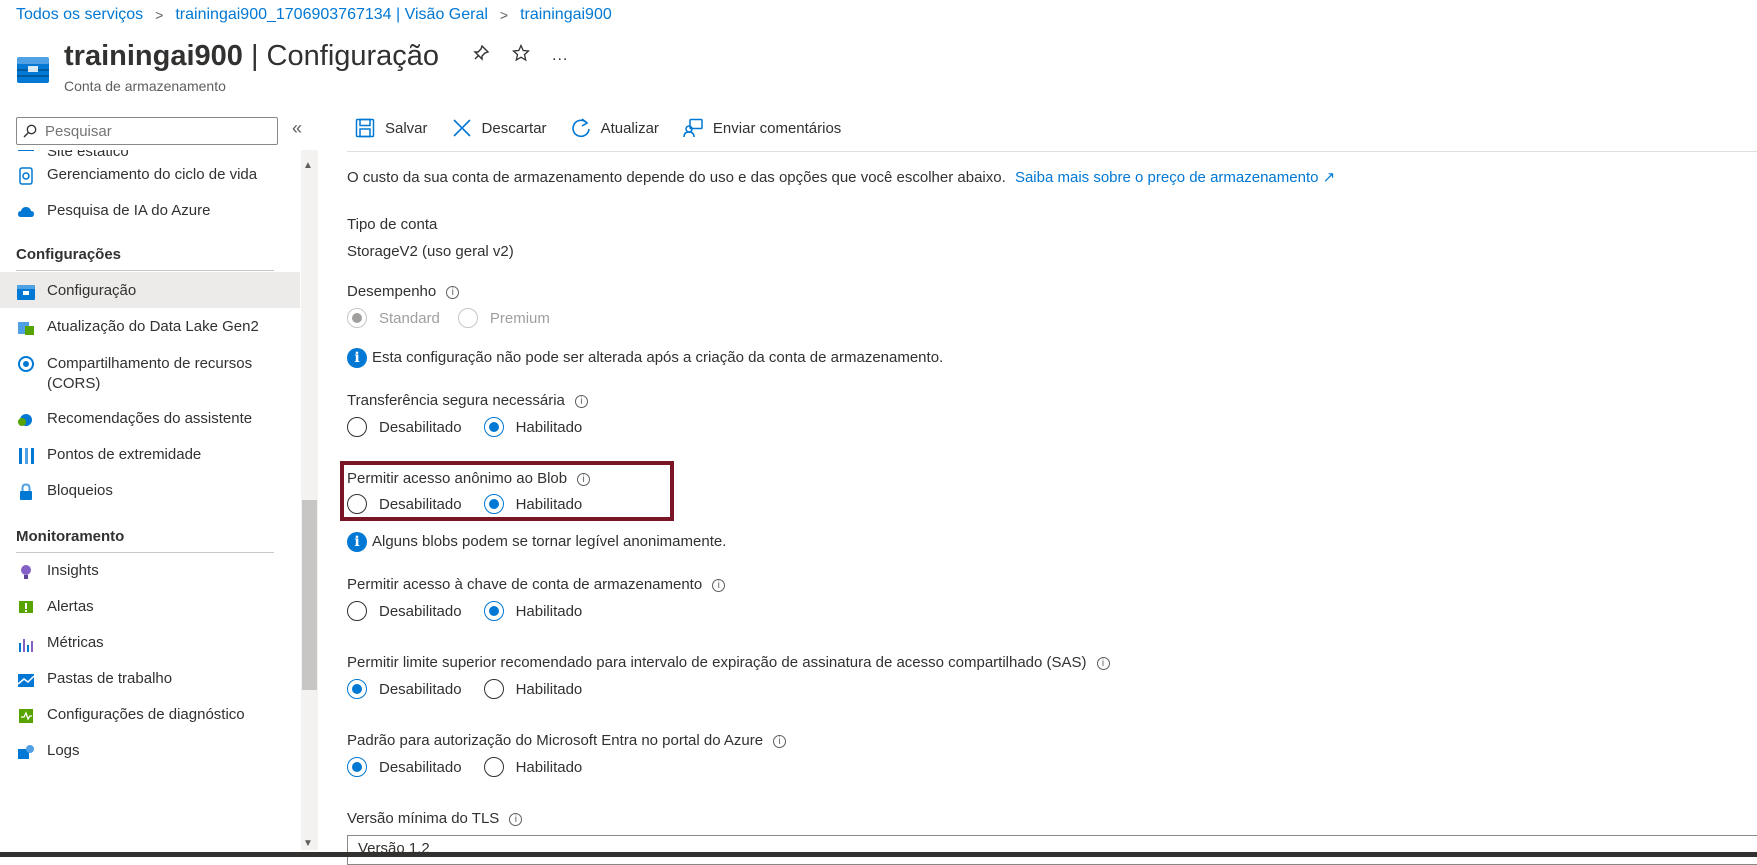 The width and height of the screenshot is (1757, 865). I want to click on storage-account-icon, so click(33, 70).